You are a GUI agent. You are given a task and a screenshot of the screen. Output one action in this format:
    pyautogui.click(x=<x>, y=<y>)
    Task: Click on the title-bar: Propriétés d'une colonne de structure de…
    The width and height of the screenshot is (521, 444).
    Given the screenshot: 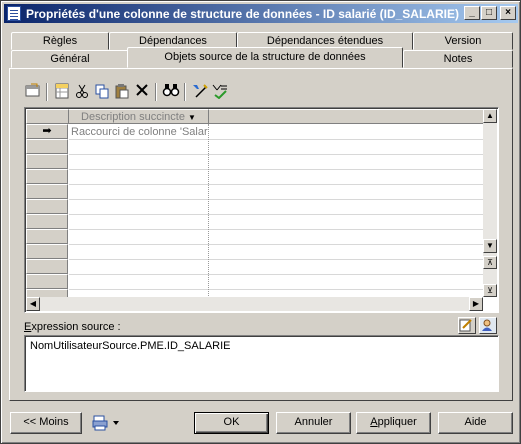 What is the action you would take?
    pyautogui.click(x=261, y=13)
    